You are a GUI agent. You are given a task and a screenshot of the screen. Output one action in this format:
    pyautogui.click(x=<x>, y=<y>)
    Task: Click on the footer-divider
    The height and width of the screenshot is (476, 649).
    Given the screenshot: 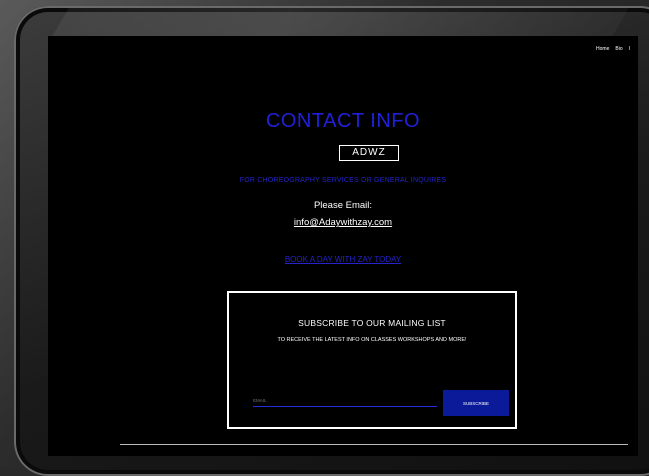 What is the action you would take?
    pyautogui.click(x=374, y=444)
    